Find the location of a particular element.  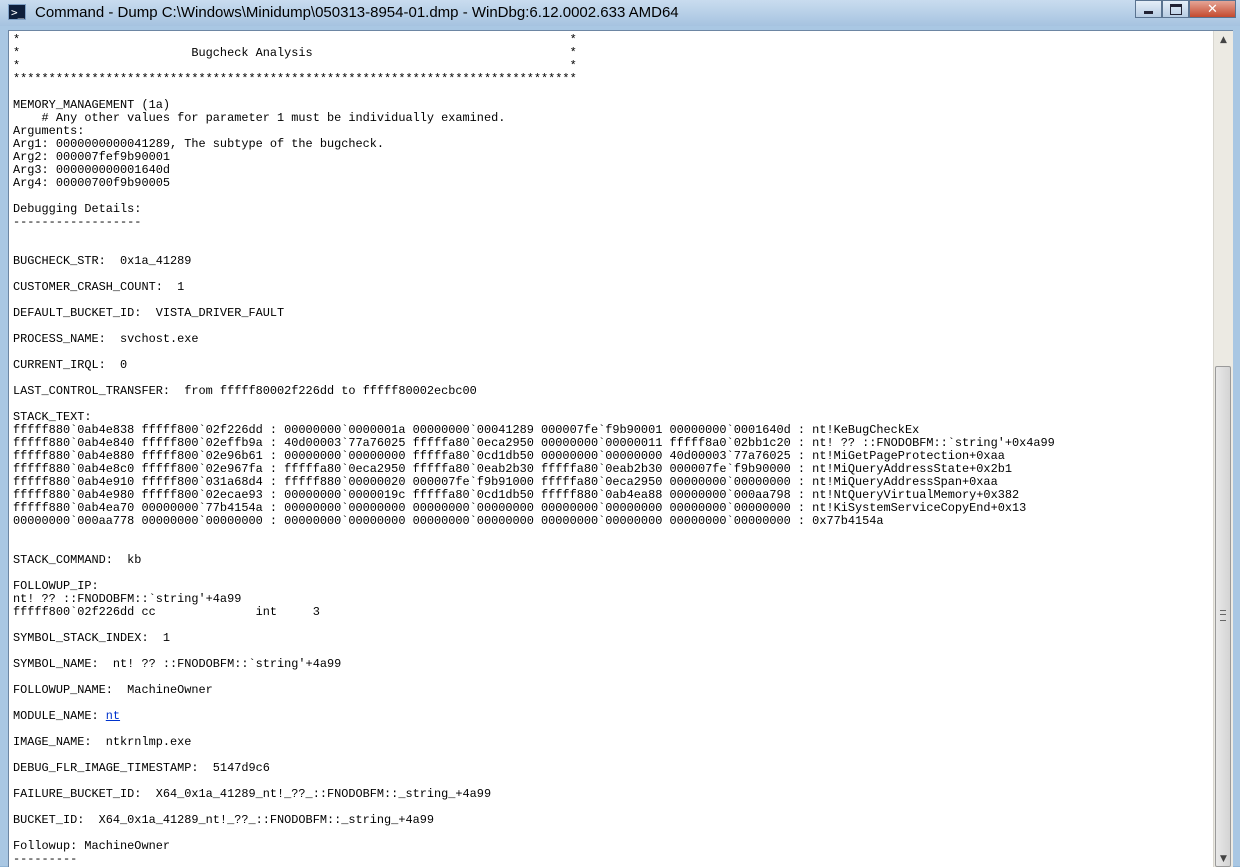

close-icon: ✕ is located at coordinates (1212, 9).